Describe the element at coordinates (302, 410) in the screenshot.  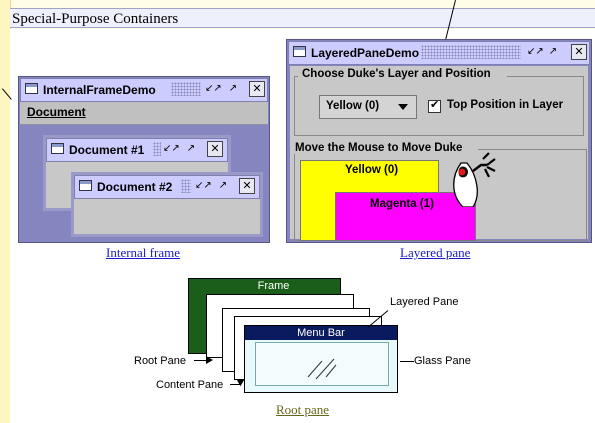
I see `caption-root-pane: Root pane` at that location.